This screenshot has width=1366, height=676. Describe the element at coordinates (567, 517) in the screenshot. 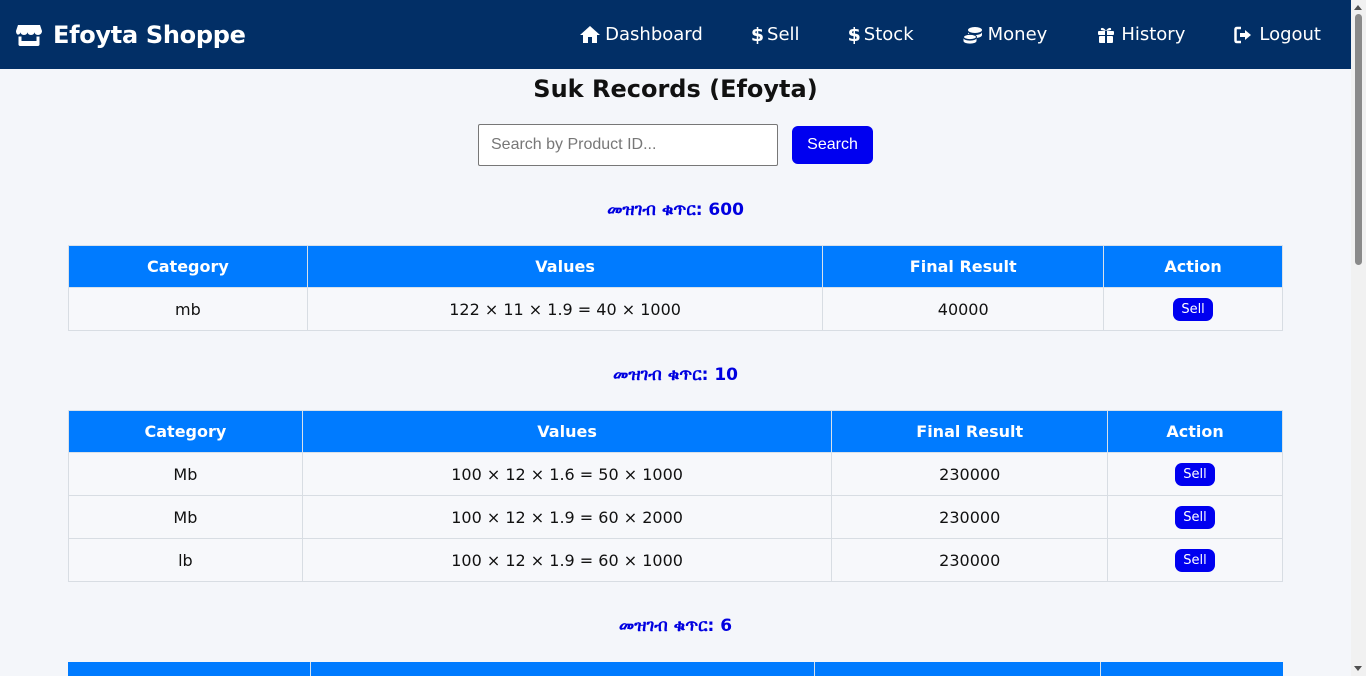

I see `cell-values: 100 × 12 × 1.9 = 60 × 2000` at that location.